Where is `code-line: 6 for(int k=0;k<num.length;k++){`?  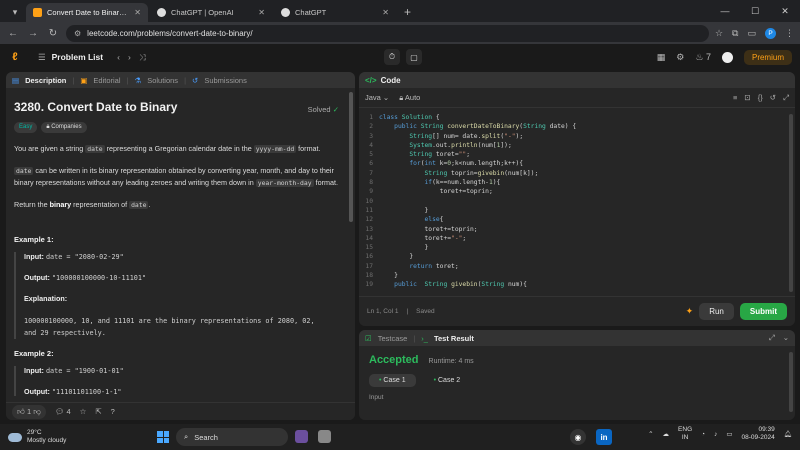
code-line: 6 for(int k=0;k<num.length;k++){ is located at coordinates (577, 163).